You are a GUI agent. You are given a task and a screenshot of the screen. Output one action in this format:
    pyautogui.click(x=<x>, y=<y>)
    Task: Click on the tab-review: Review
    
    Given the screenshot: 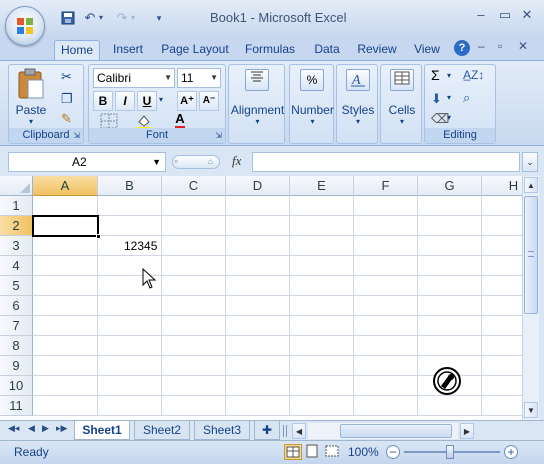 What is the action you would take?
    pyautogui.click(x=377, y=50)
    